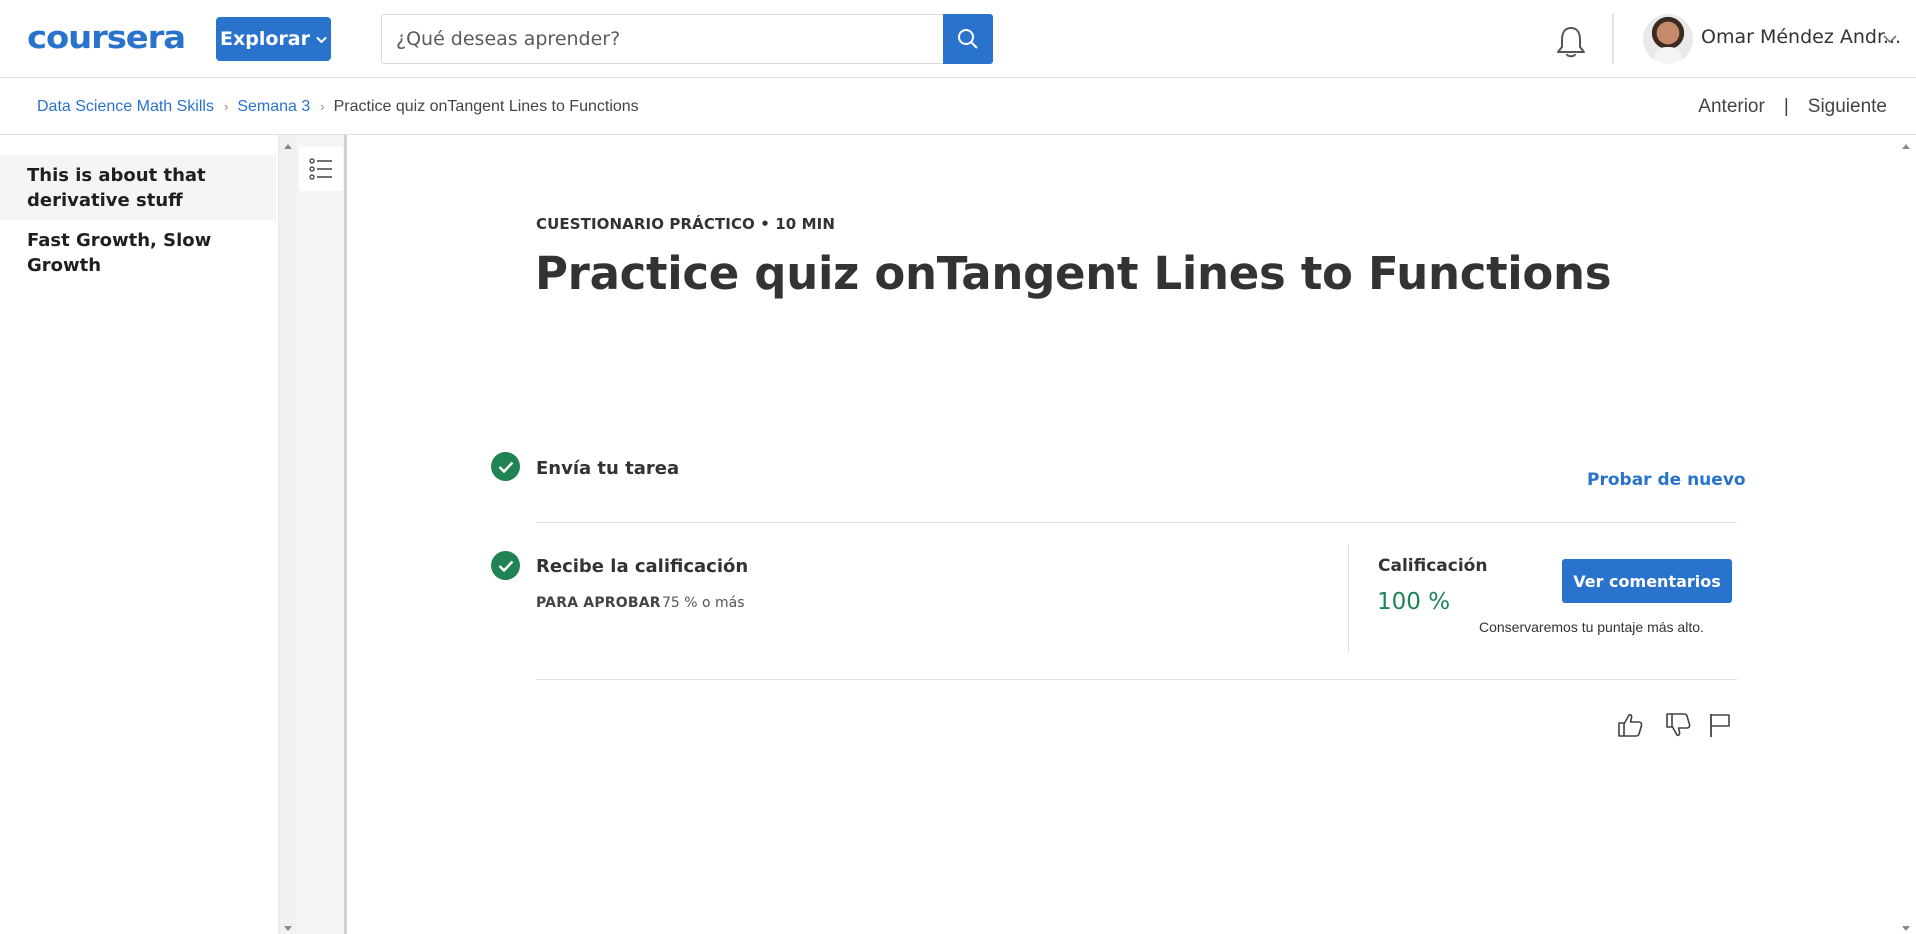 This screenshot has width=1916, height=934. I want to click on svg-text: coursera, so click(106, 38).